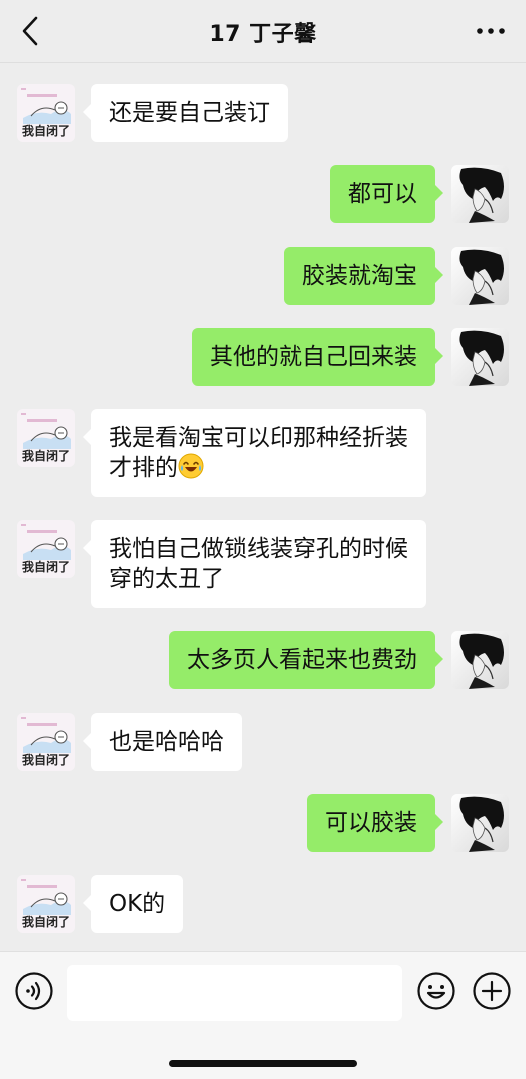  I want to click on emoji-button, so click(436, 991).